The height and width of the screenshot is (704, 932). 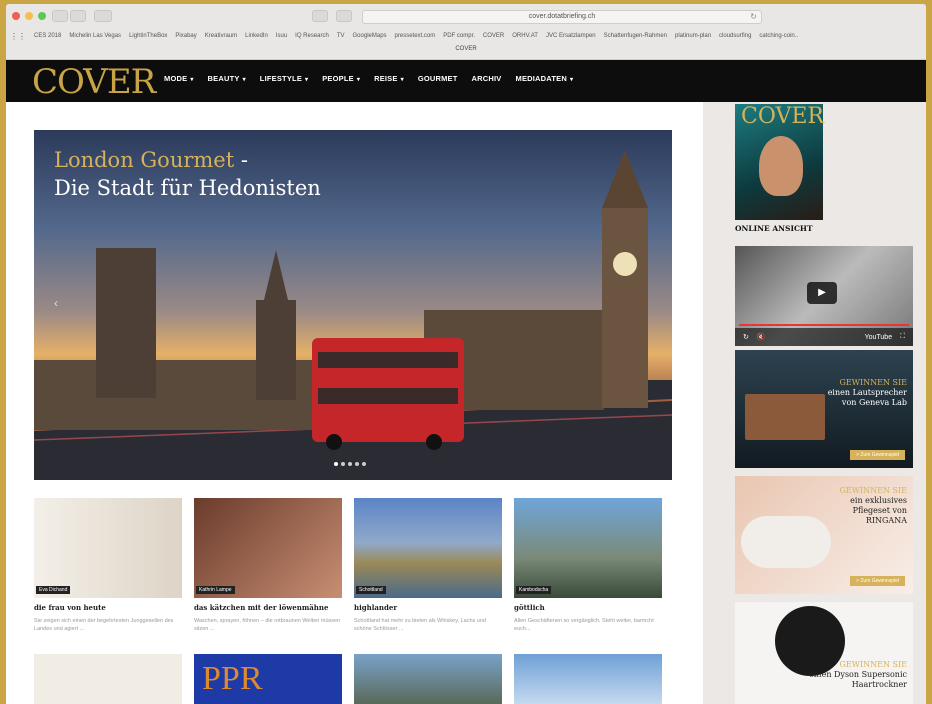 What do you see at coordinates (187, 188) in the screenshot?
I see `hero-title-white: Die Stadt für Hedonisten` at bounding box center [187, 188].